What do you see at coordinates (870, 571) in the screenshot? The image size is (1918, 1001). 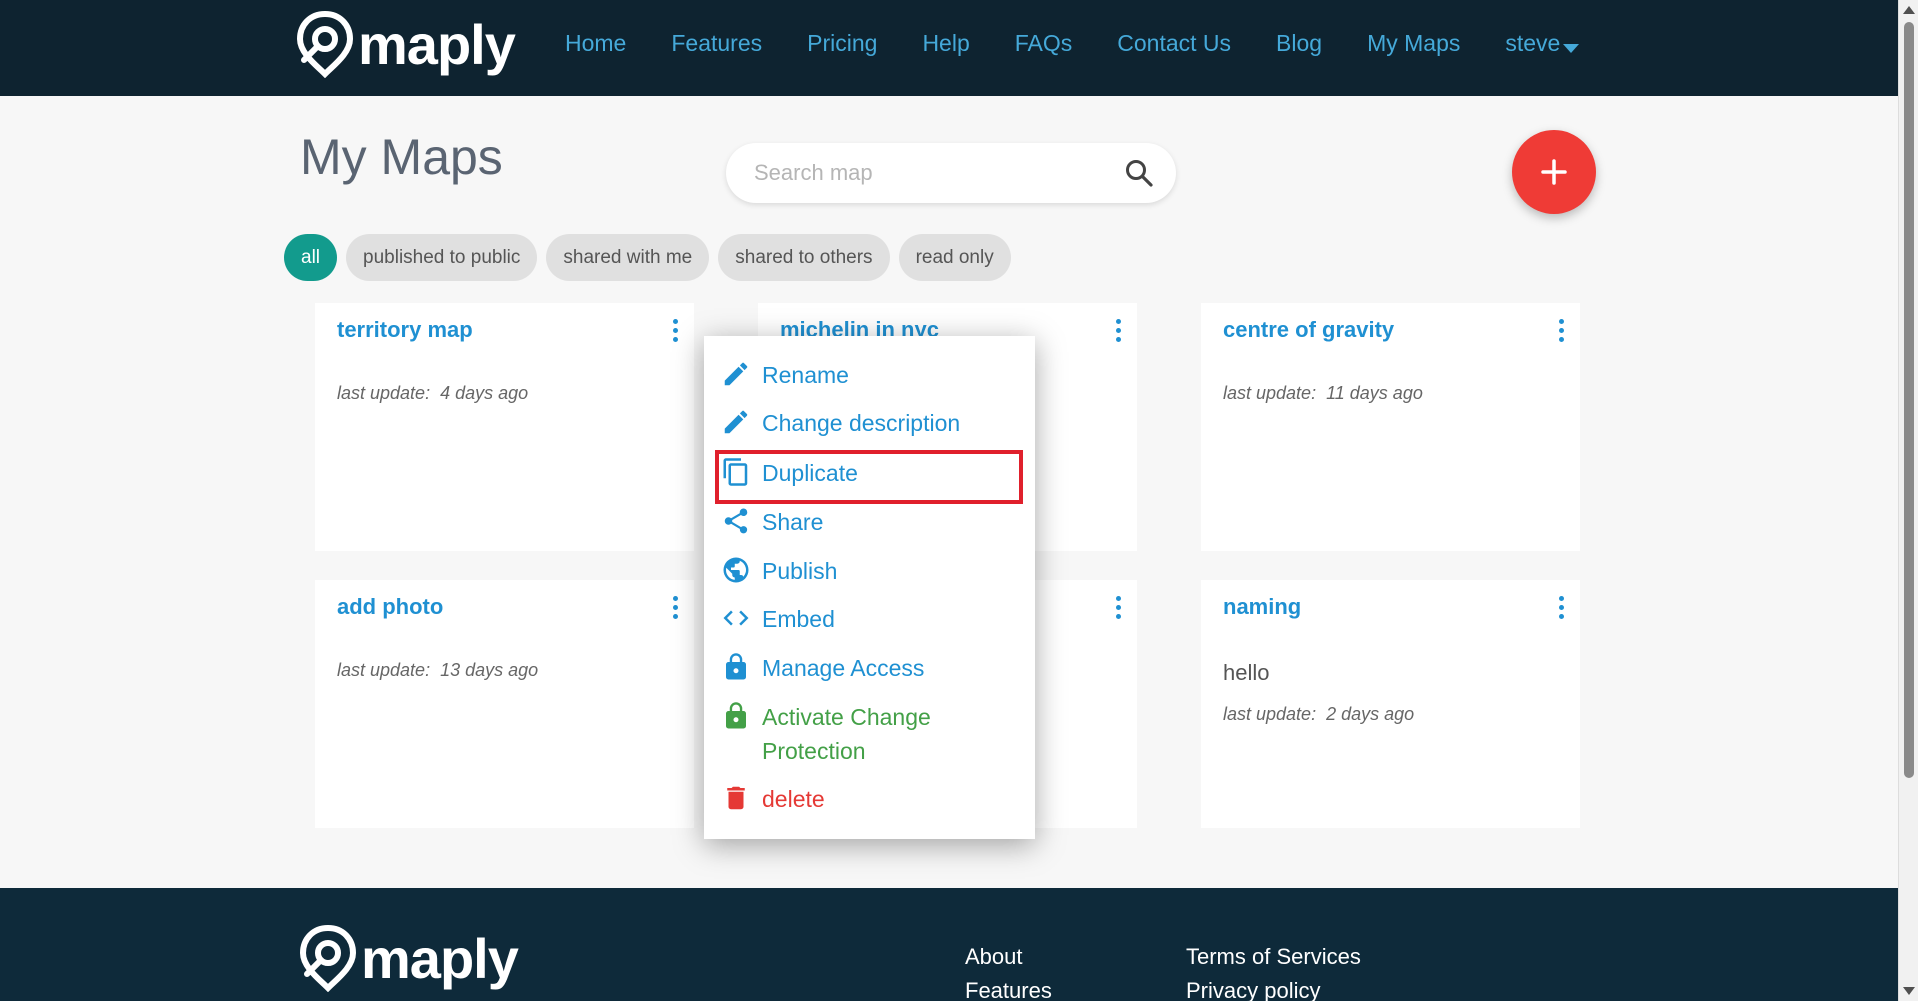 I see `menu-item-publish: Publish` at bounding box center [870, 571].